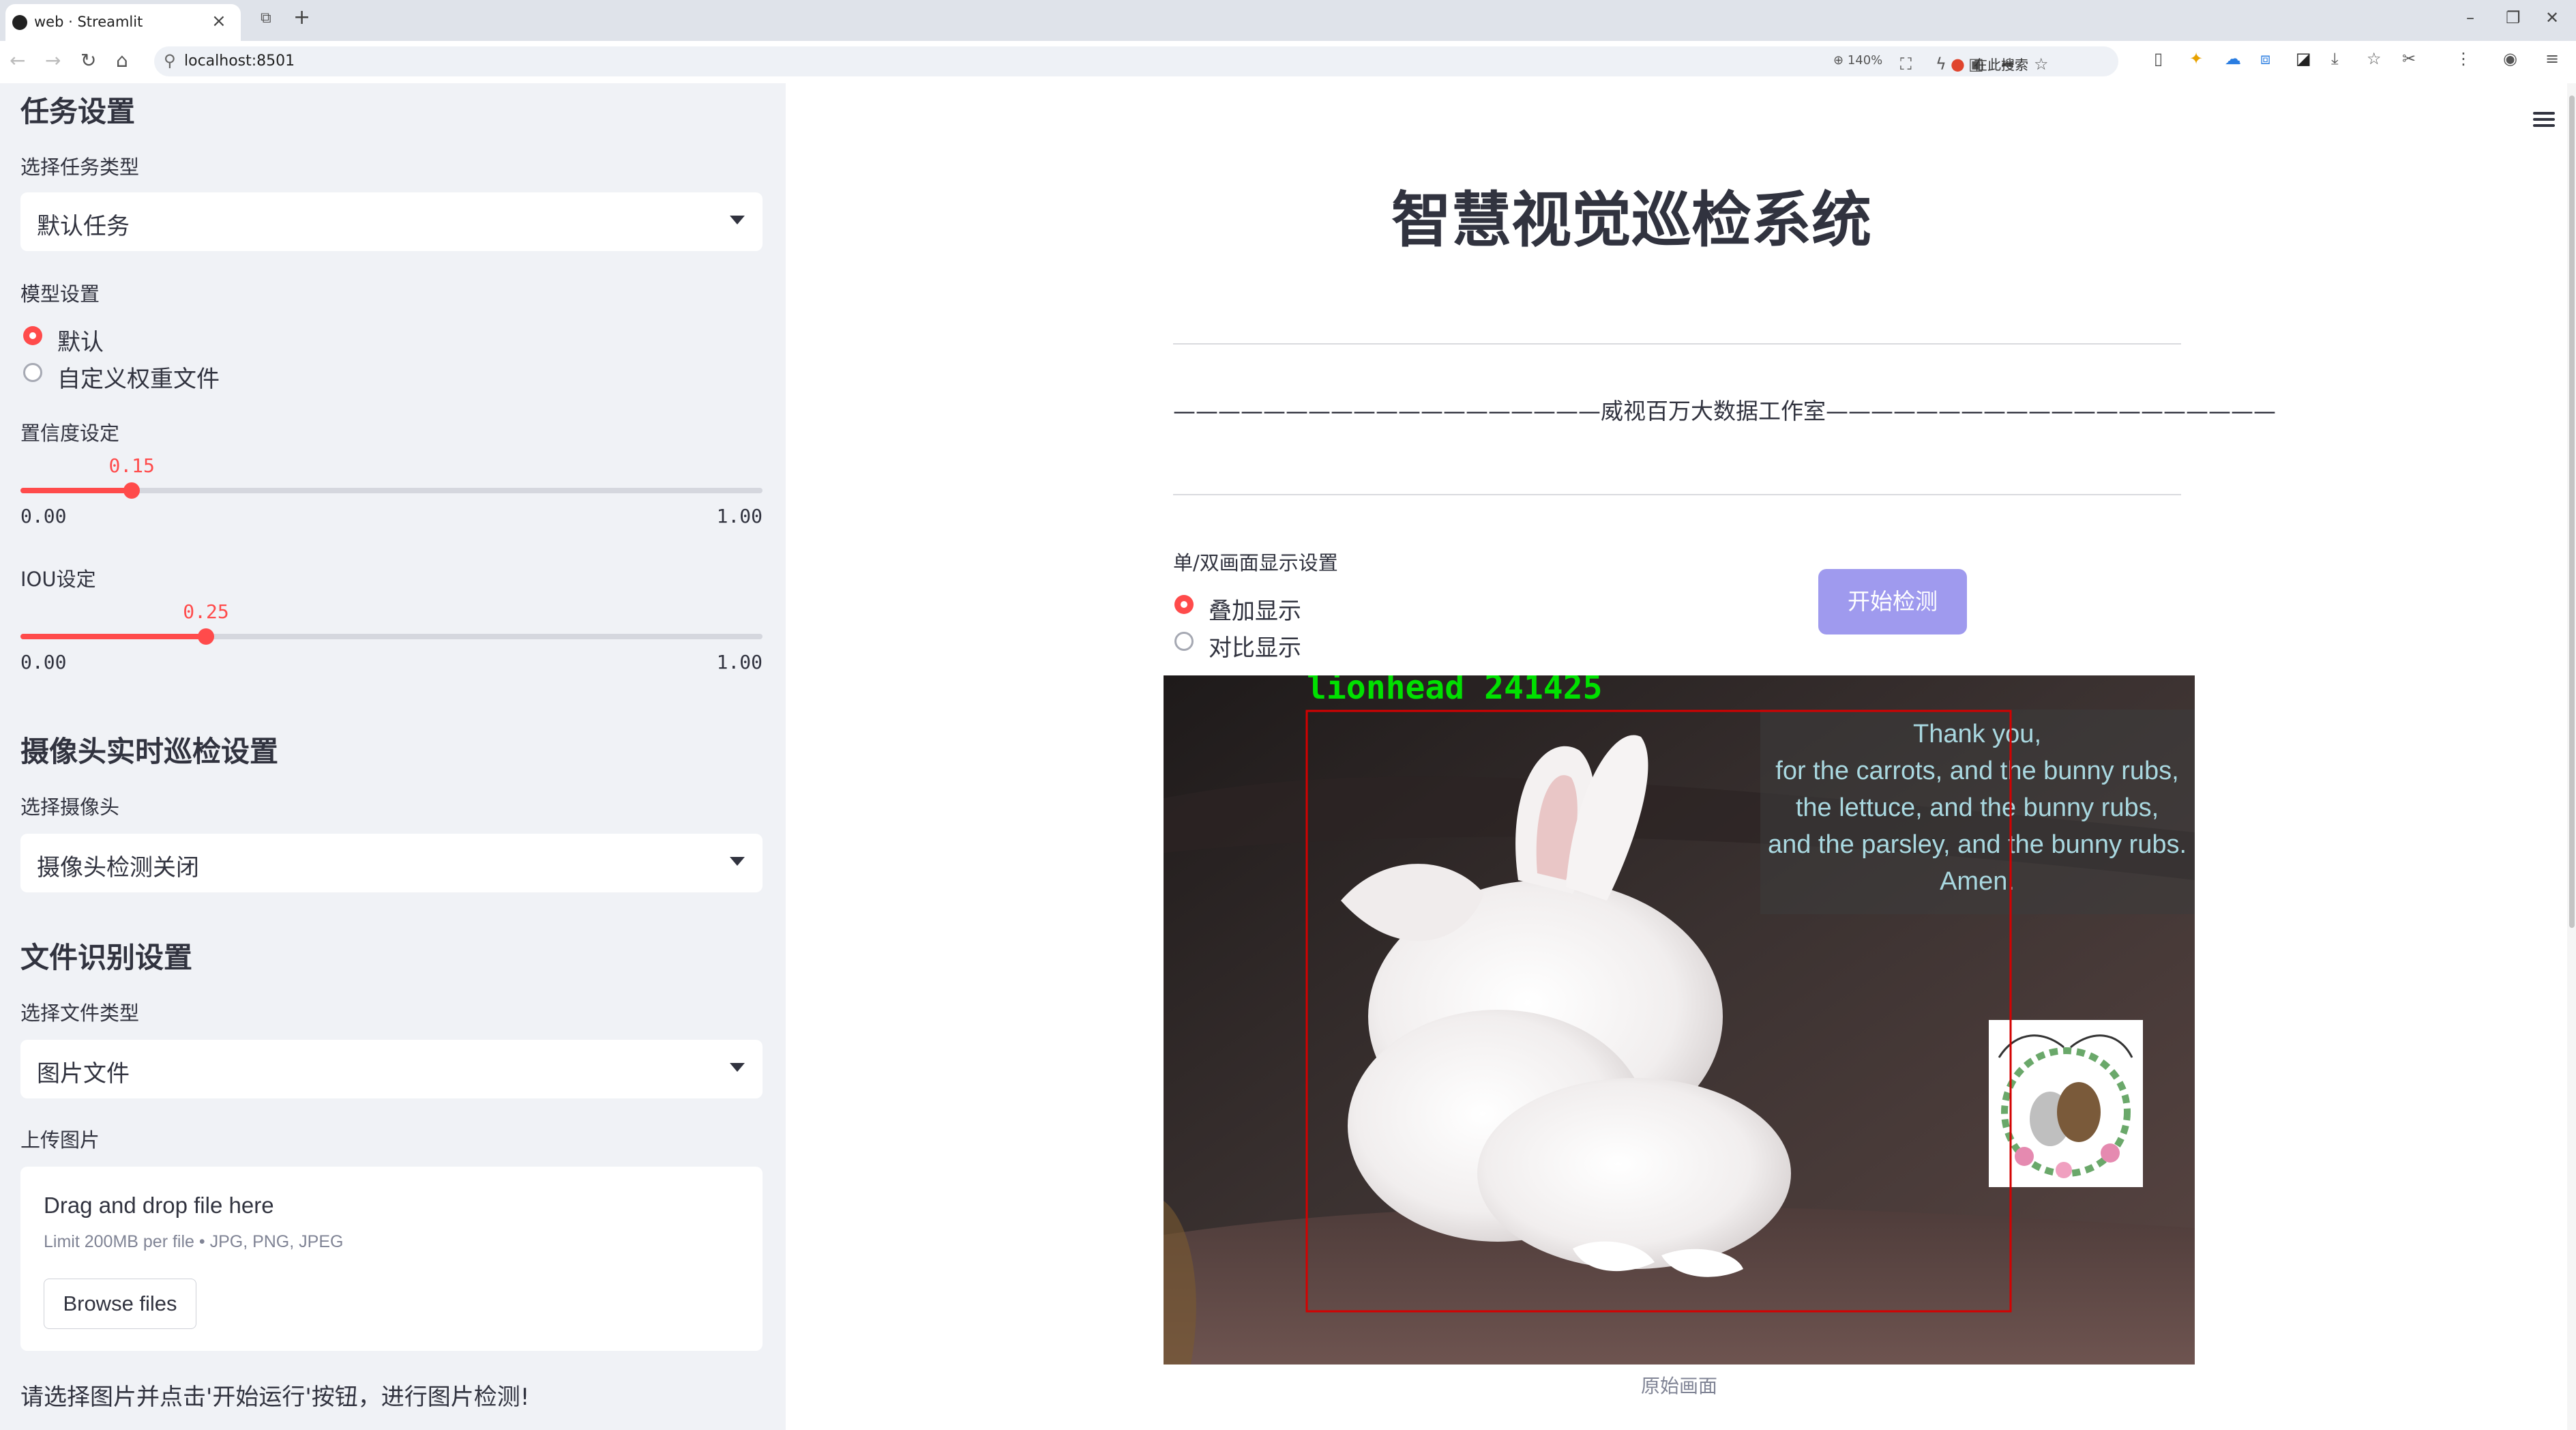 Image resolution: width=2576 pixels, height=1430 pixels. I want to click on slider-track, so click(391, 637).